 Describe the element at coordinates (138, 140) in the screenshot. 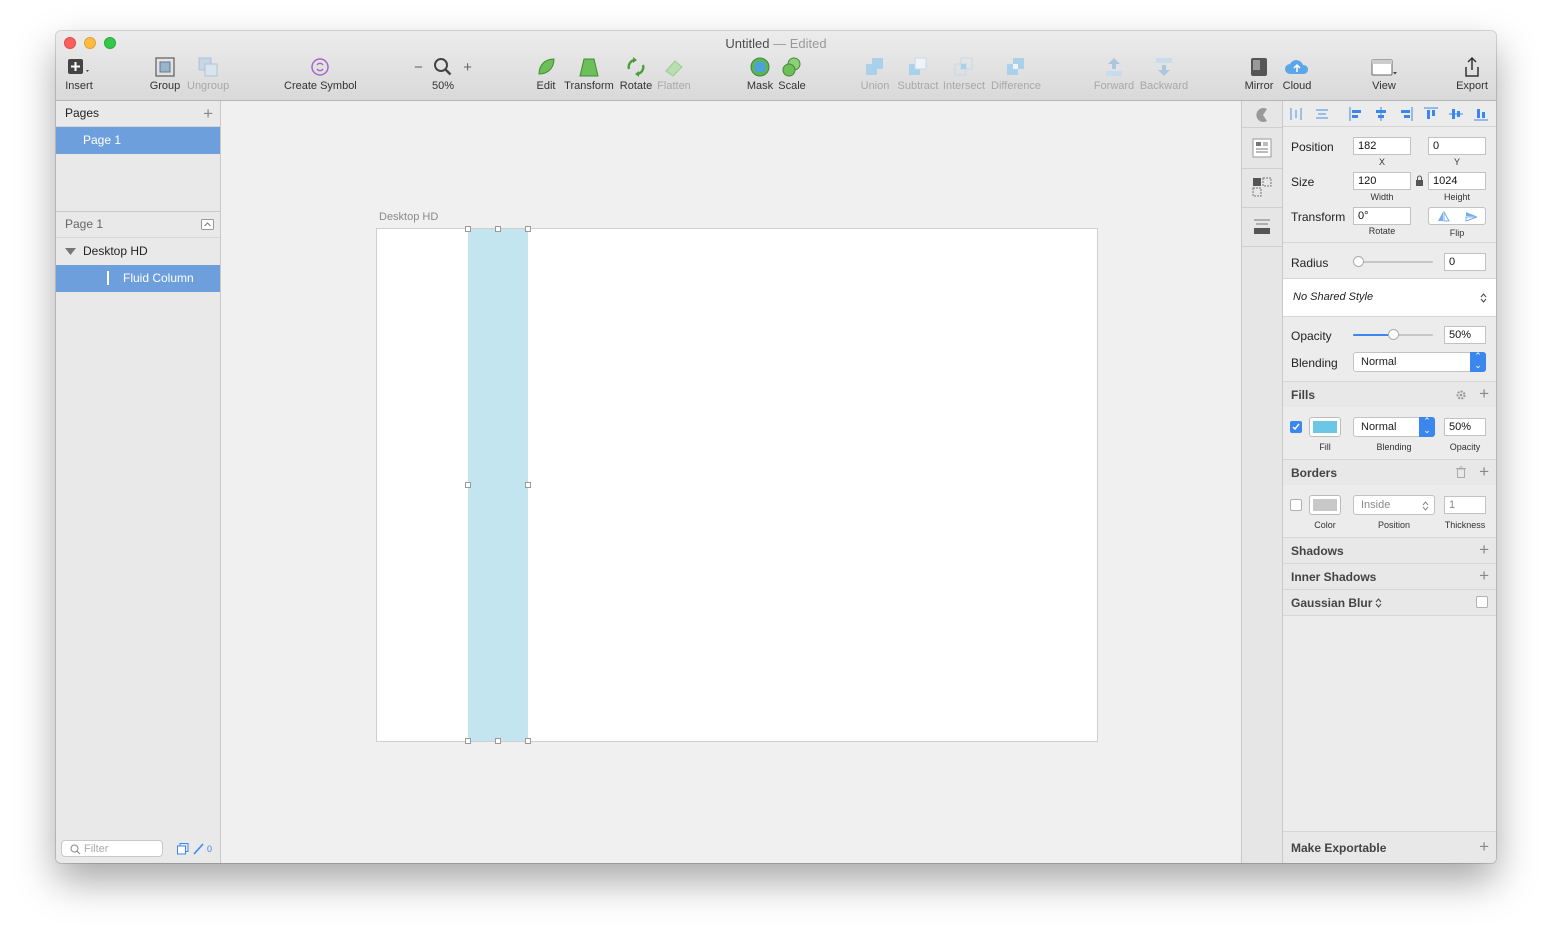

I see `page-item-page-1: Page 1` at that location.